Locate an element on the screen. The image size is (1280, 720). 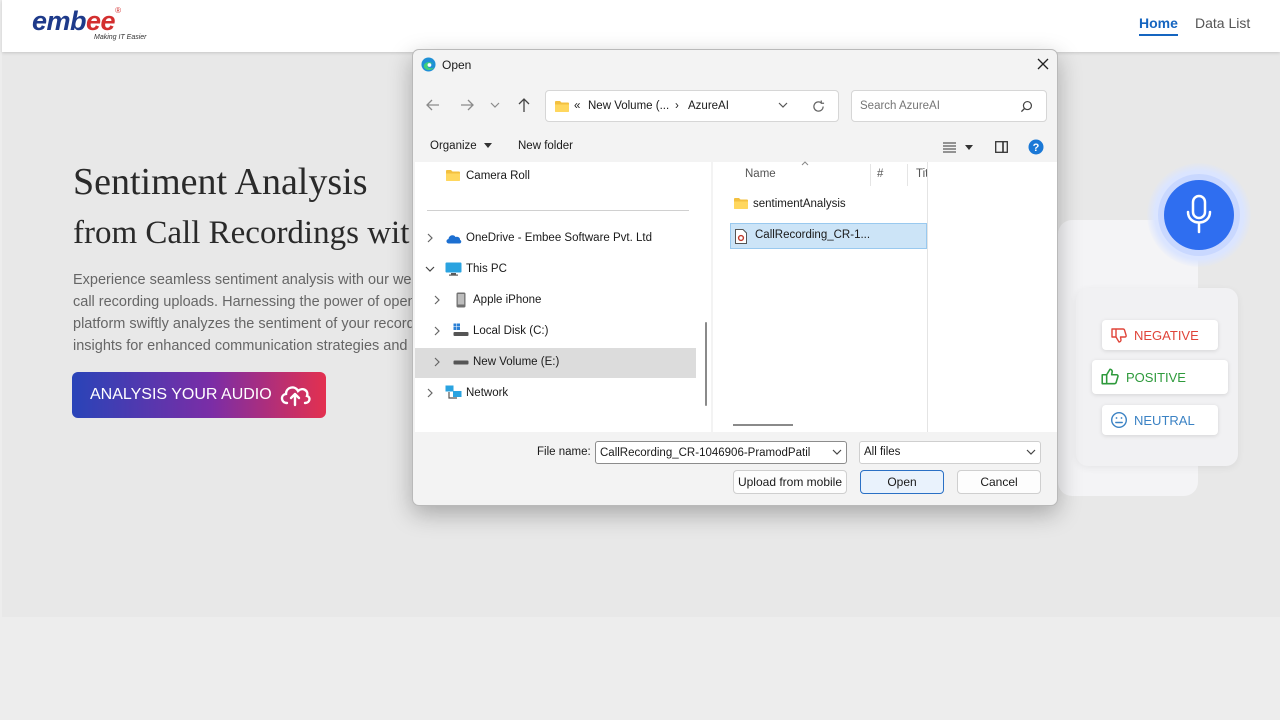
file-type-dropdown-icon is located at coordinates (1031, 452).